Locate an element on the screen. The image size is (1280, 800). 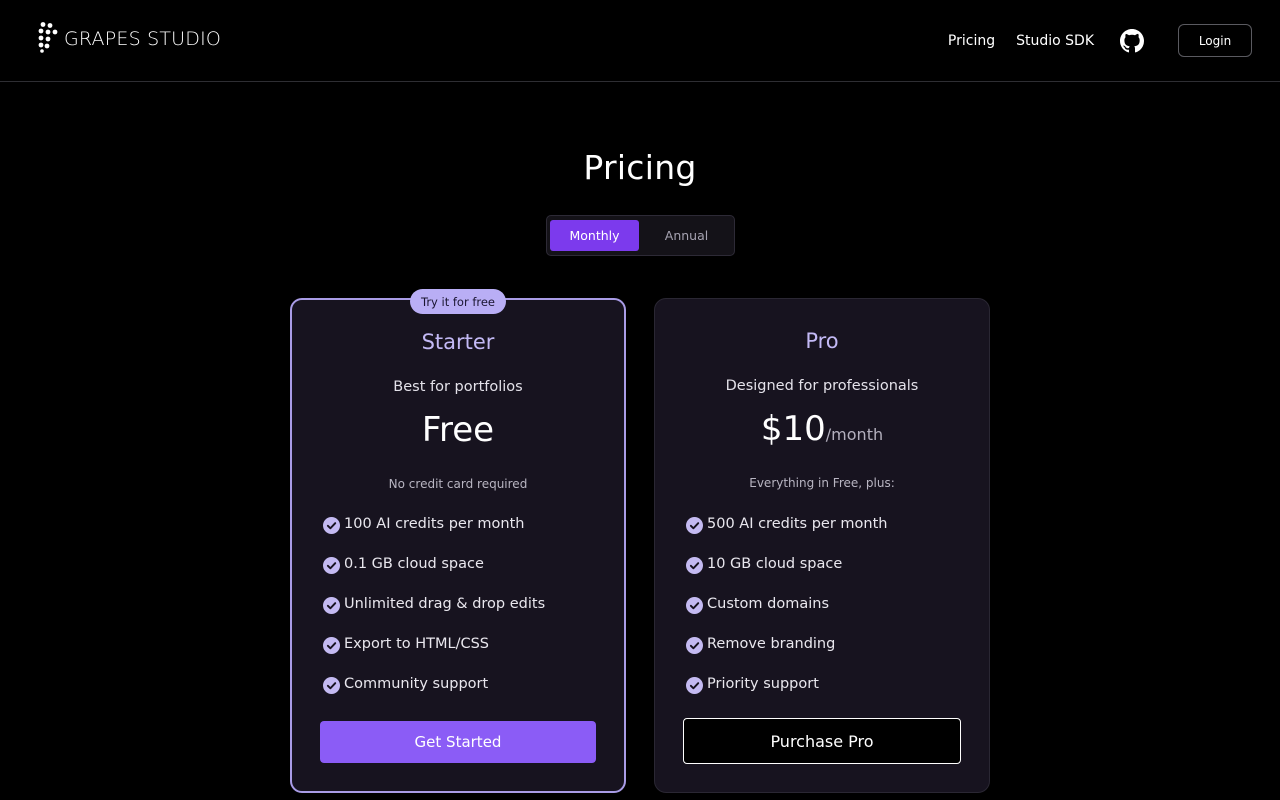
list-item: Remove branding is located at coordinates (786, 656).